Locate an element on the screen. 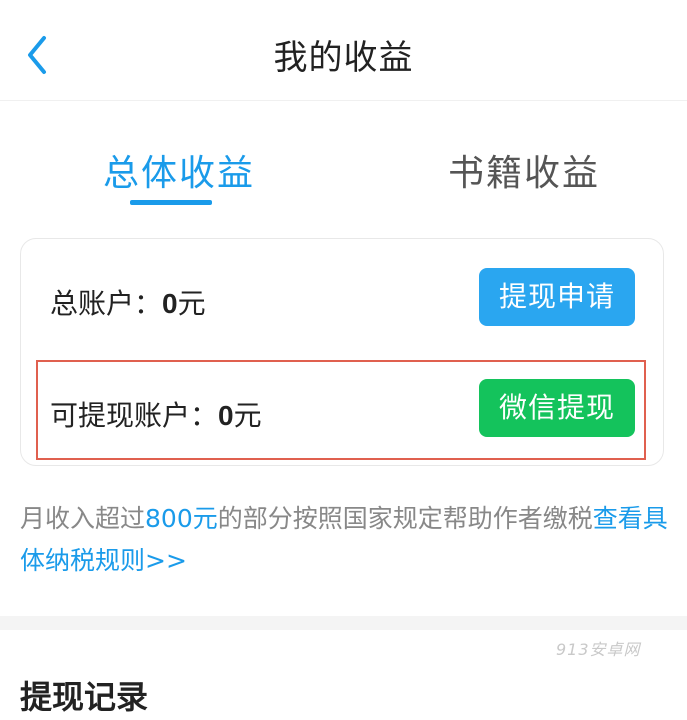  wechat-withdraw-button: 微信提现 is located at coordinates (557, 408).